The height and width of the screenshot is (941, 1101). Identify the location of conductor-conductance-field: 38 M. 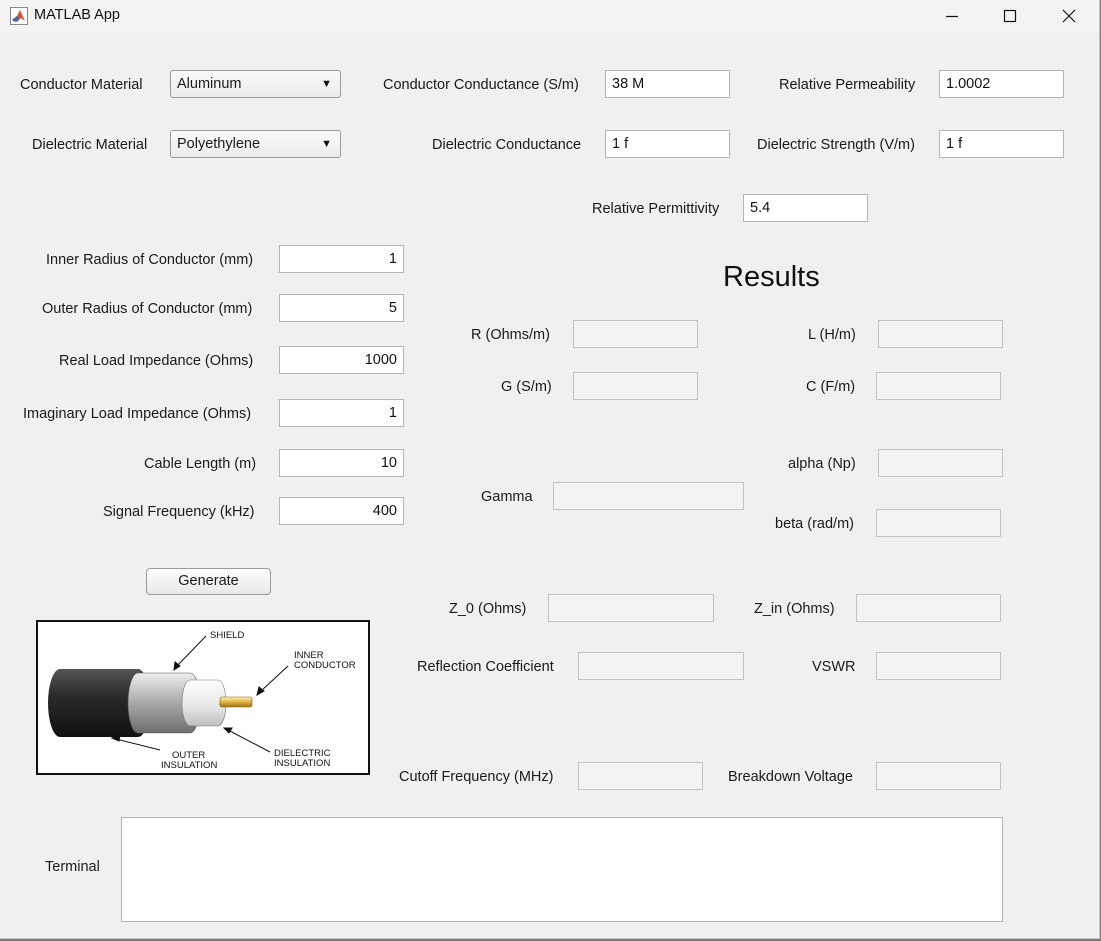
(667, 84).